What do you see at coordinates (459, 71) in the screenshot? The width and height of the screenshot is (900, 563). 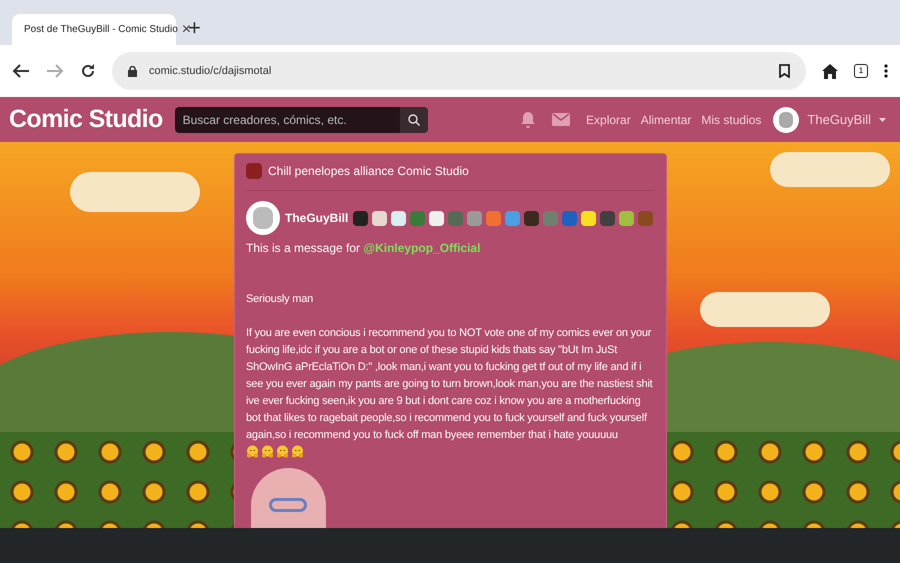 I see `address-bar: comic.studio/c/dajismotal` at bounding box center [459, 71].